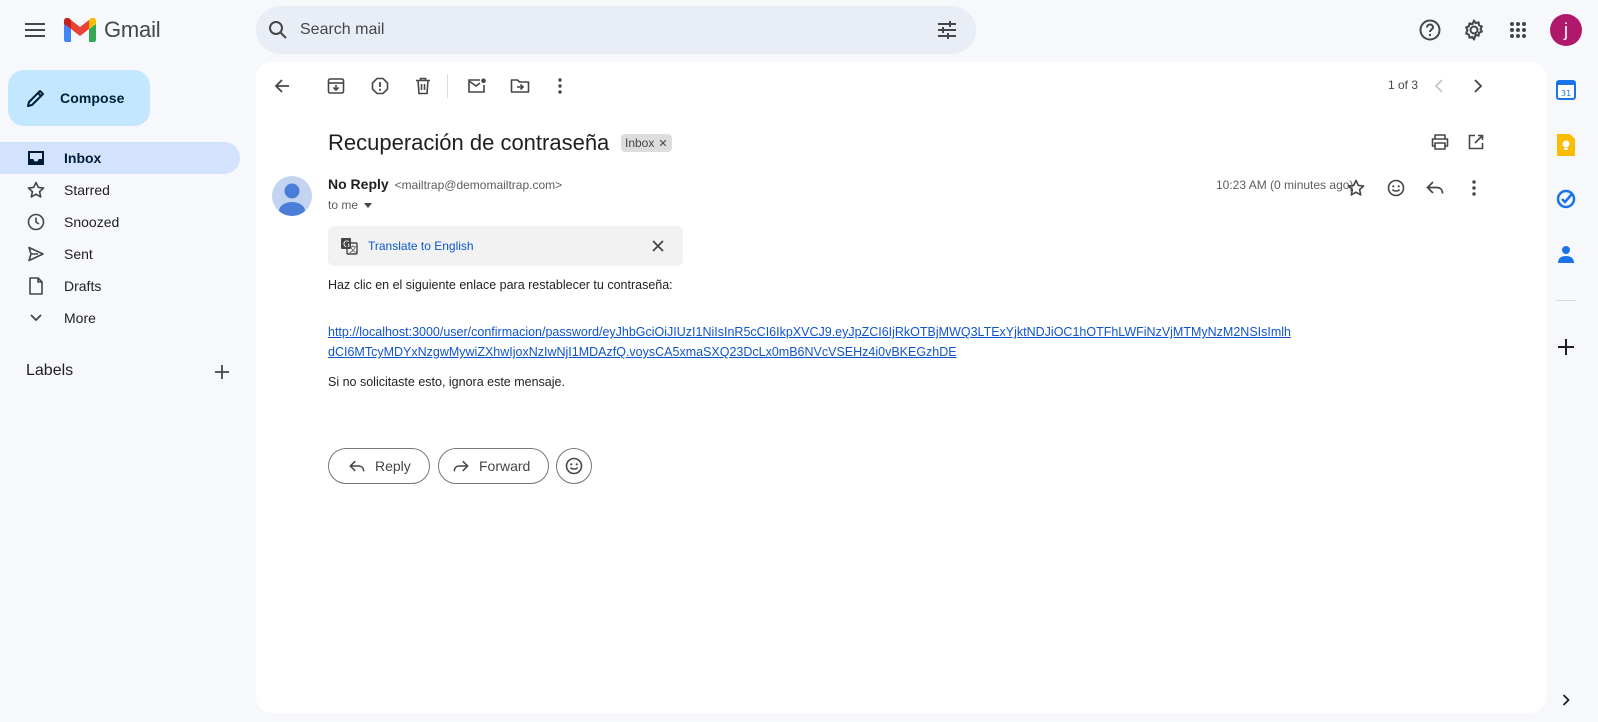 This screenshot has height=722, width=1598. I want to click on sender-email: <mailtrap@demomailtrap.com>, so click(478, 185).